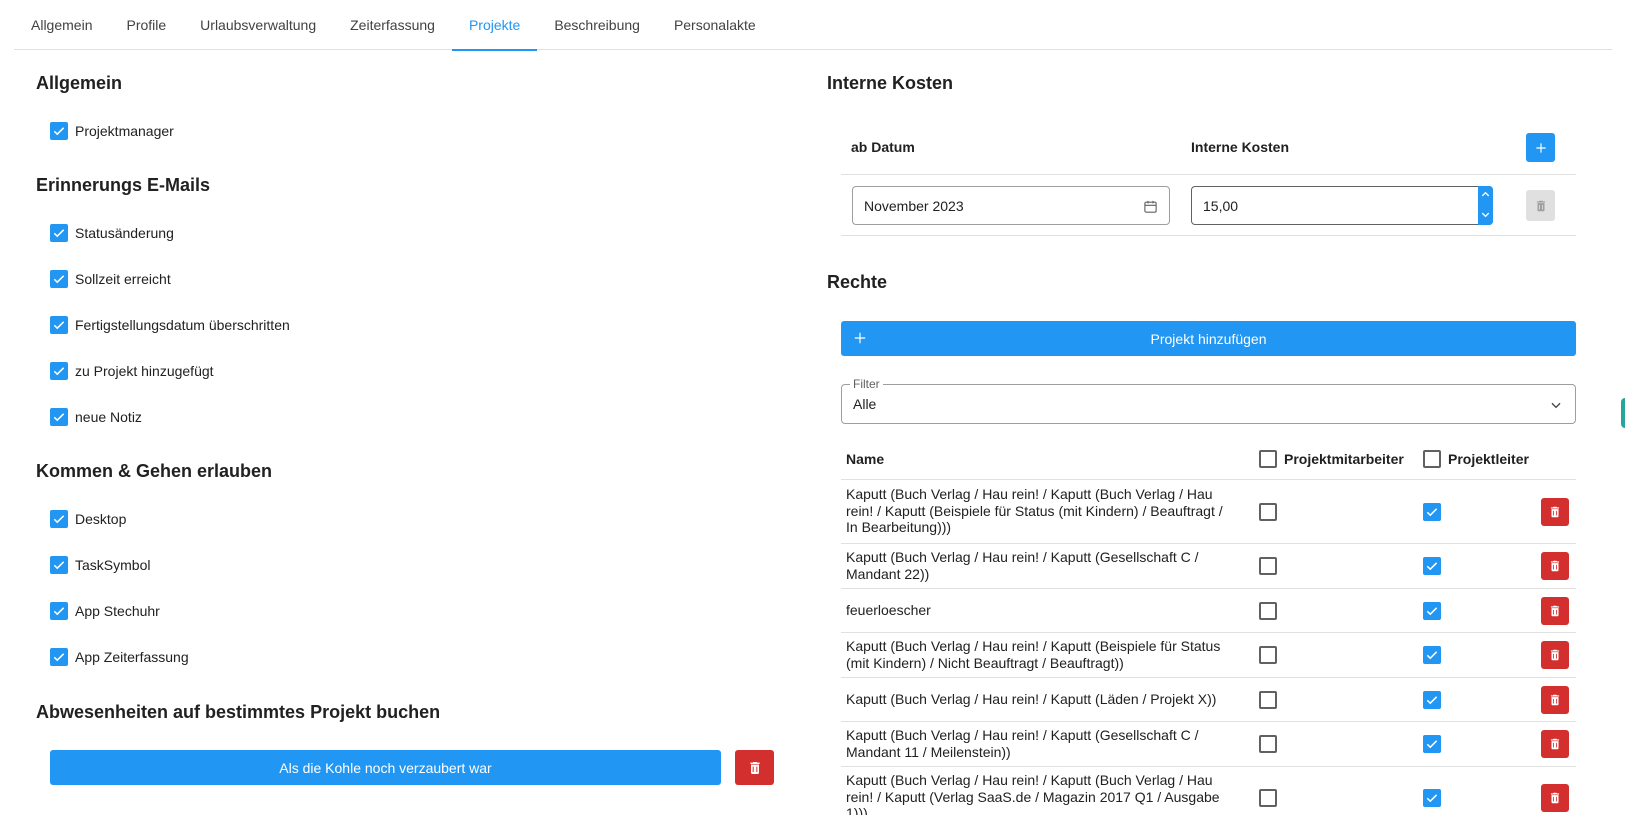 The image size is (1625, 815). I want to click on column-header-projektleiter: Projektleiter, so click(1488, 459).